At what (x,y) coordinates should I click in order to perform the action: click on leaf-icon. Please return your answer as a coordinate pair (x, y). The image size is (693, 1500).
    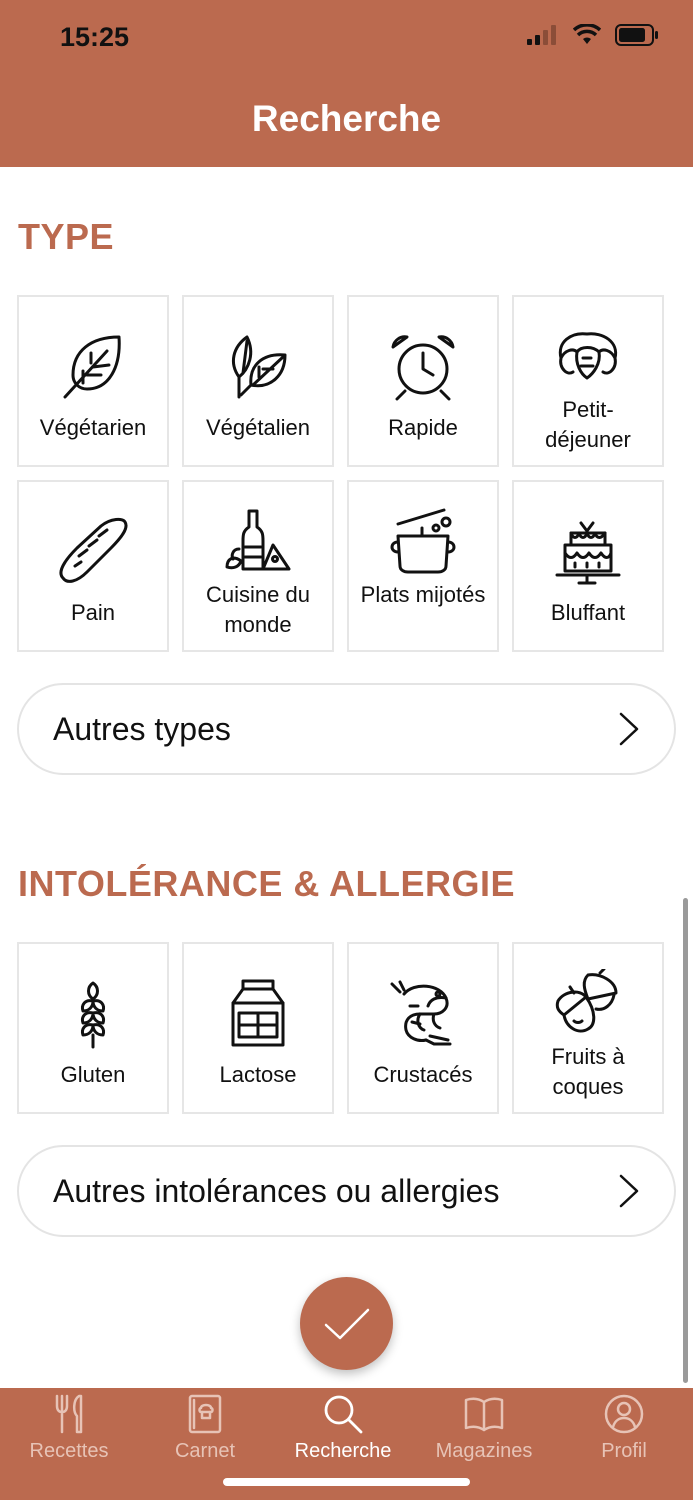
    Looking at the image, I should click on (93, 367).